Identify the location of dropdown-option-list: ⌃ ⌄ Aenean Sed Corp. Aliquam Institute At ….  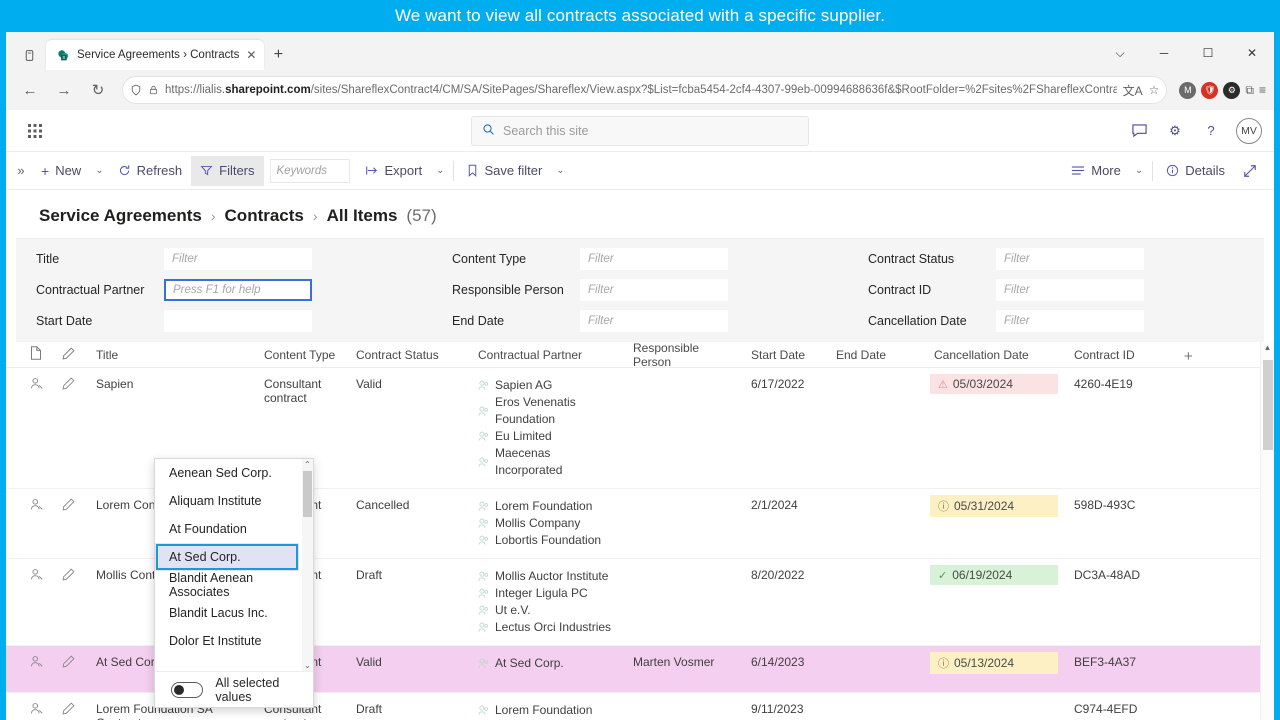
(234, 565).